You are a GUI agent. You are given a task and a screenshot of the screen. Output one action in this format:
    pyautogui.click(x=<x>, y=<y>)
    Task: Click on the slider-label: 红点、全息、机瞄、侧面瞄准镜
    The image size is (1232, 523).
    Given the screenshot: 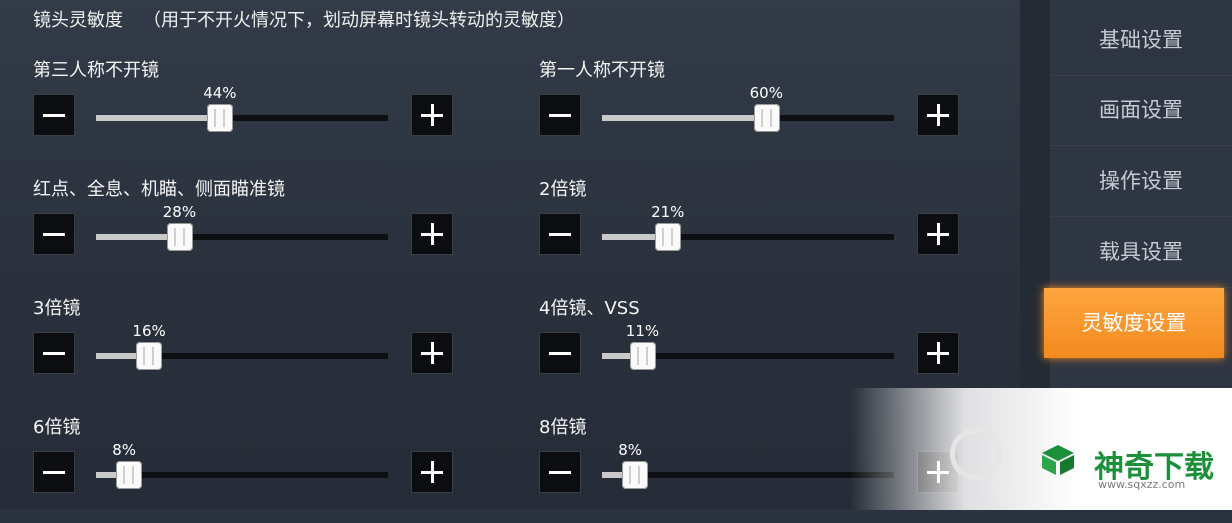 What is the action you would take?
    pyautogui.click(x=159, y=189)
    